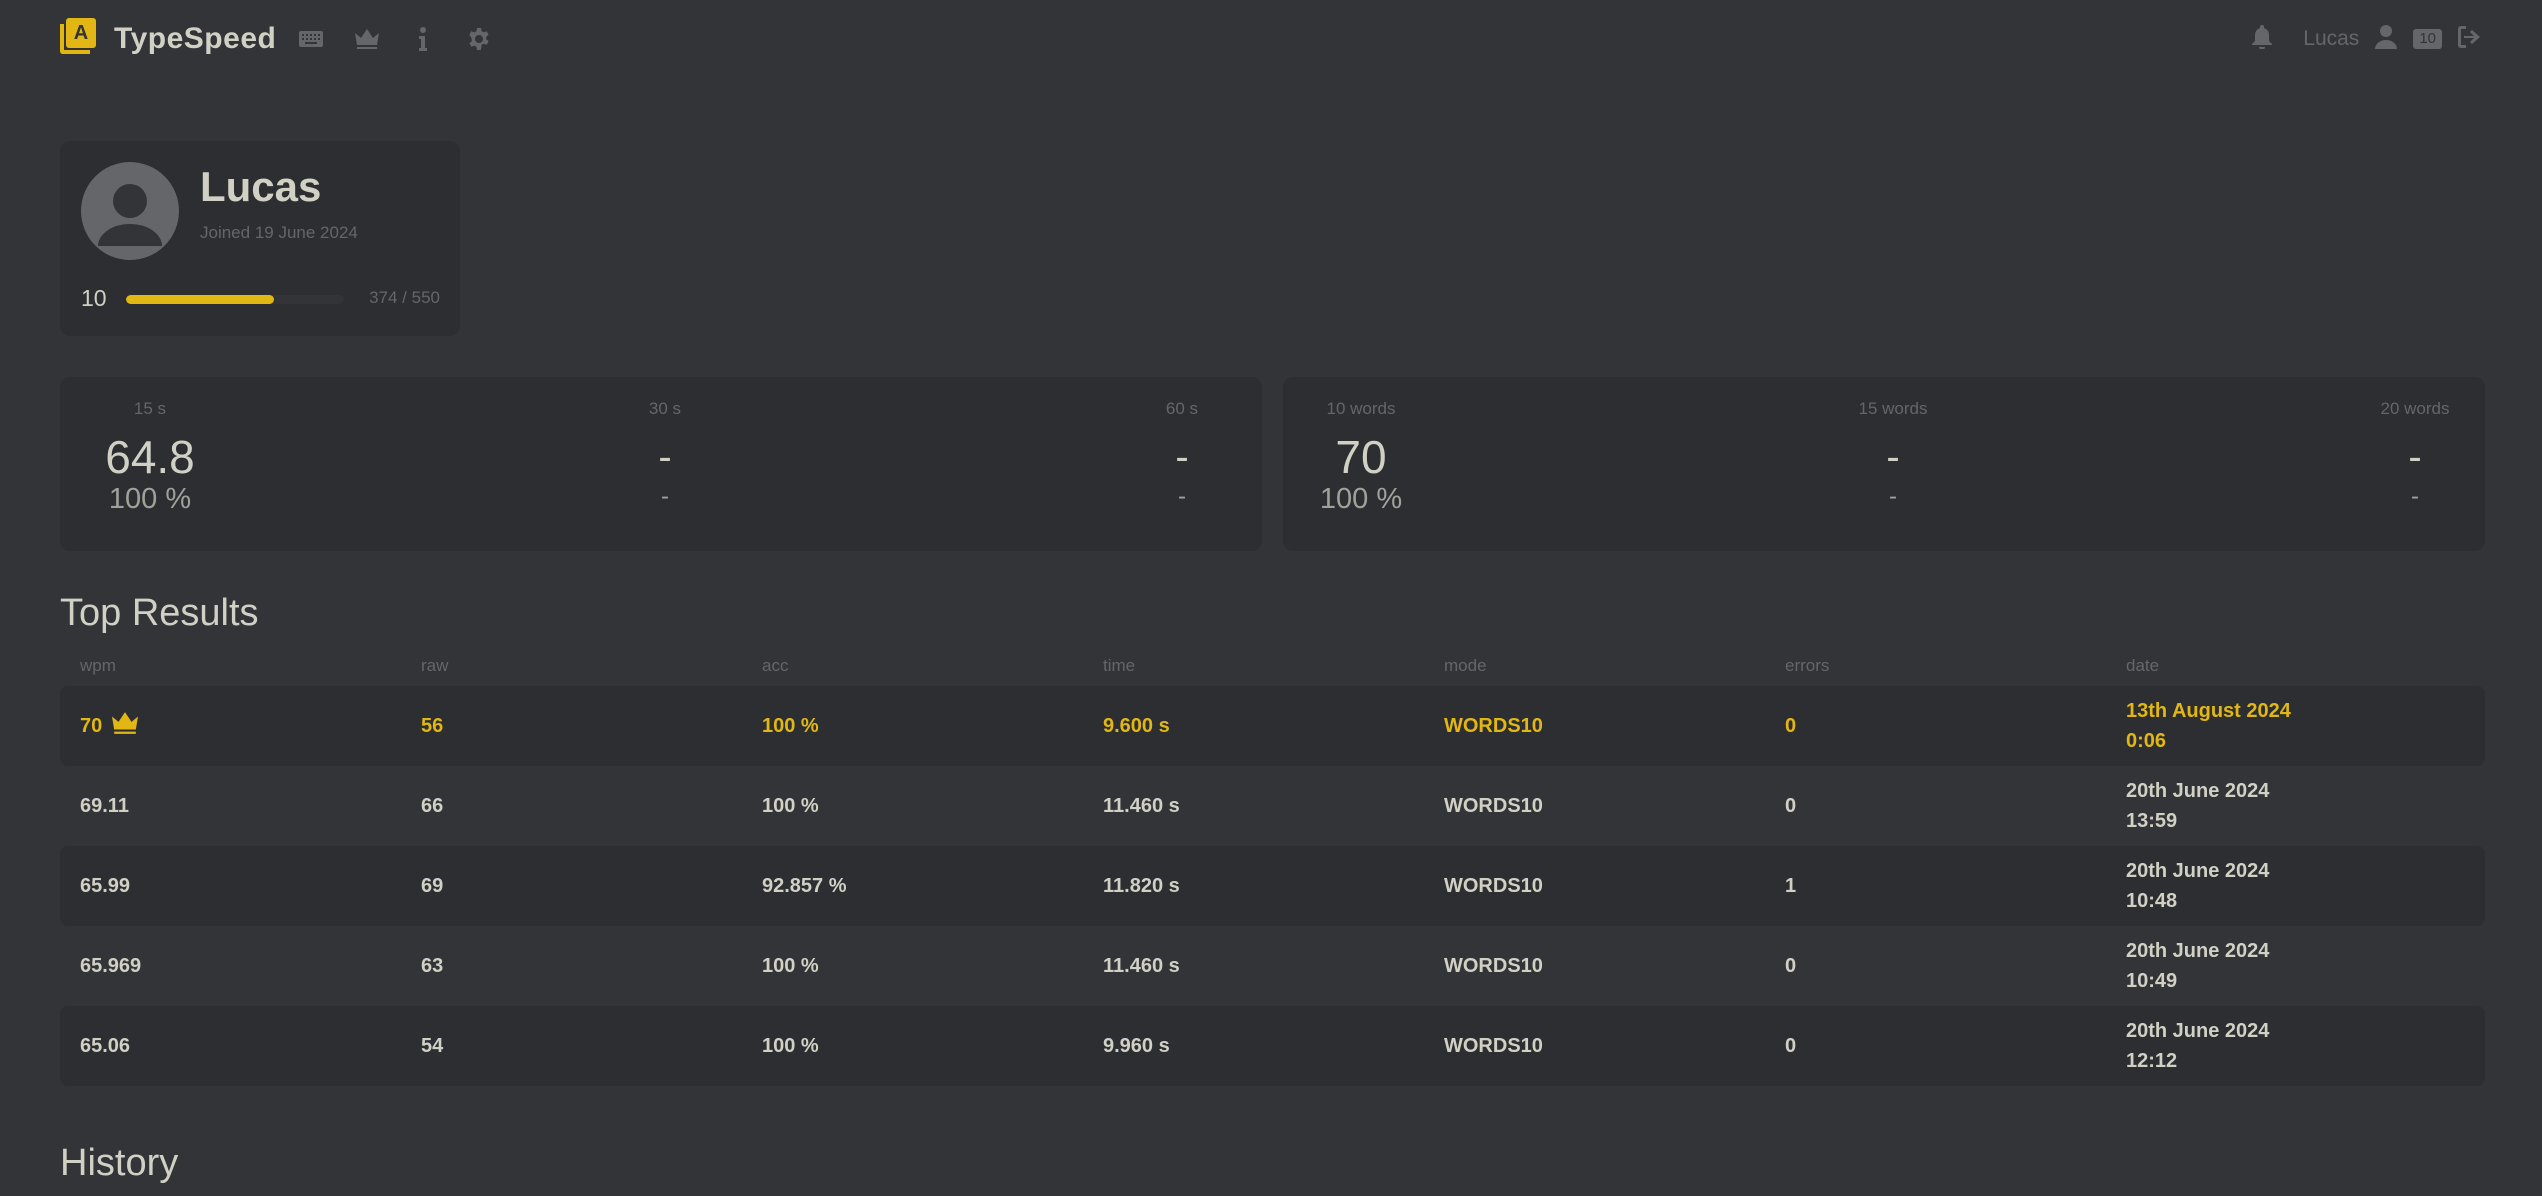 This screenshot has height=1196, width=2542. What do you see at coordinates (404, 297) in the screenshot?
I see `xp-text: 374 / 550` at bounding box center [404, 297].